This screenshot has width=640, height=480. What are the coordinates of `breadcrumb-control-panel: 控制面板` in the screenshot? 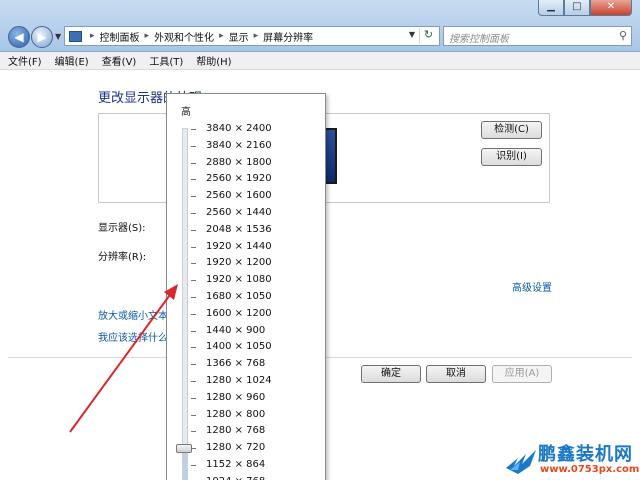 It's located at (120, 36).